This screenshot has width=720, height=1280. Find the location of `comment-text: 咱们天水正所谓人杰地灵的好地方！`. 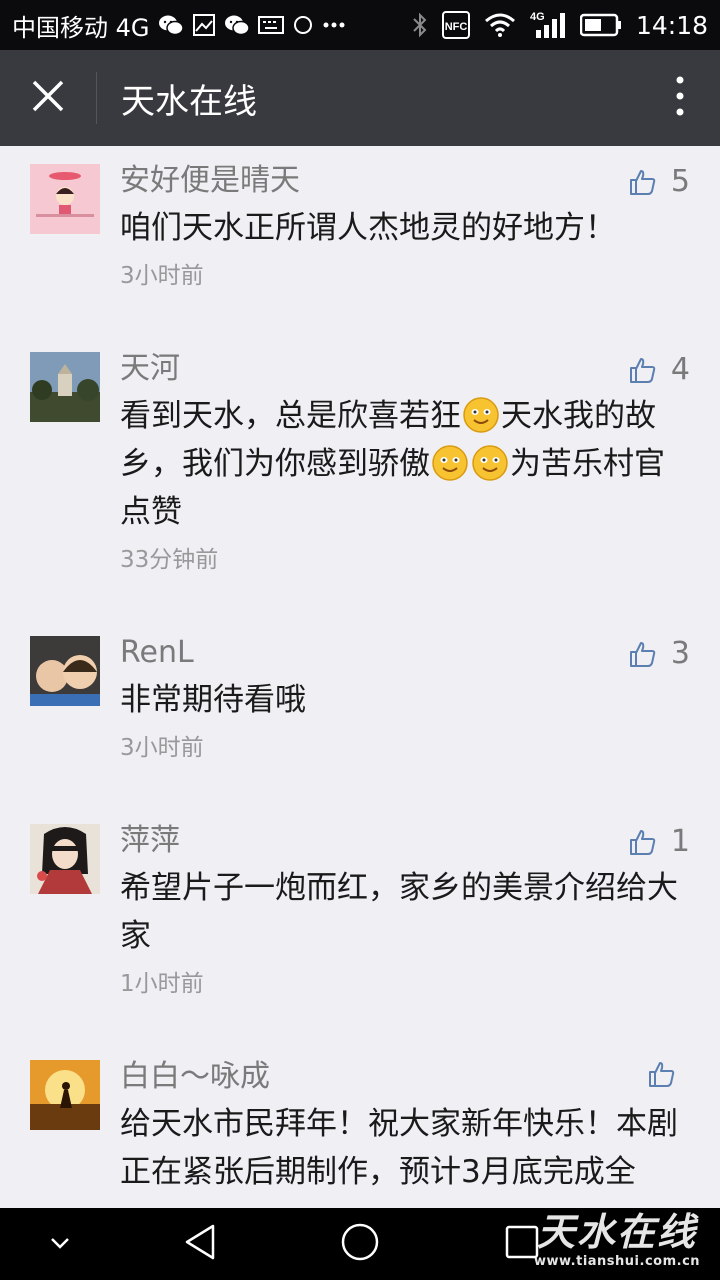

comment-text: 咱们天水正所谓人杰地灵的好地方！ is located at coordinates (368, 228).